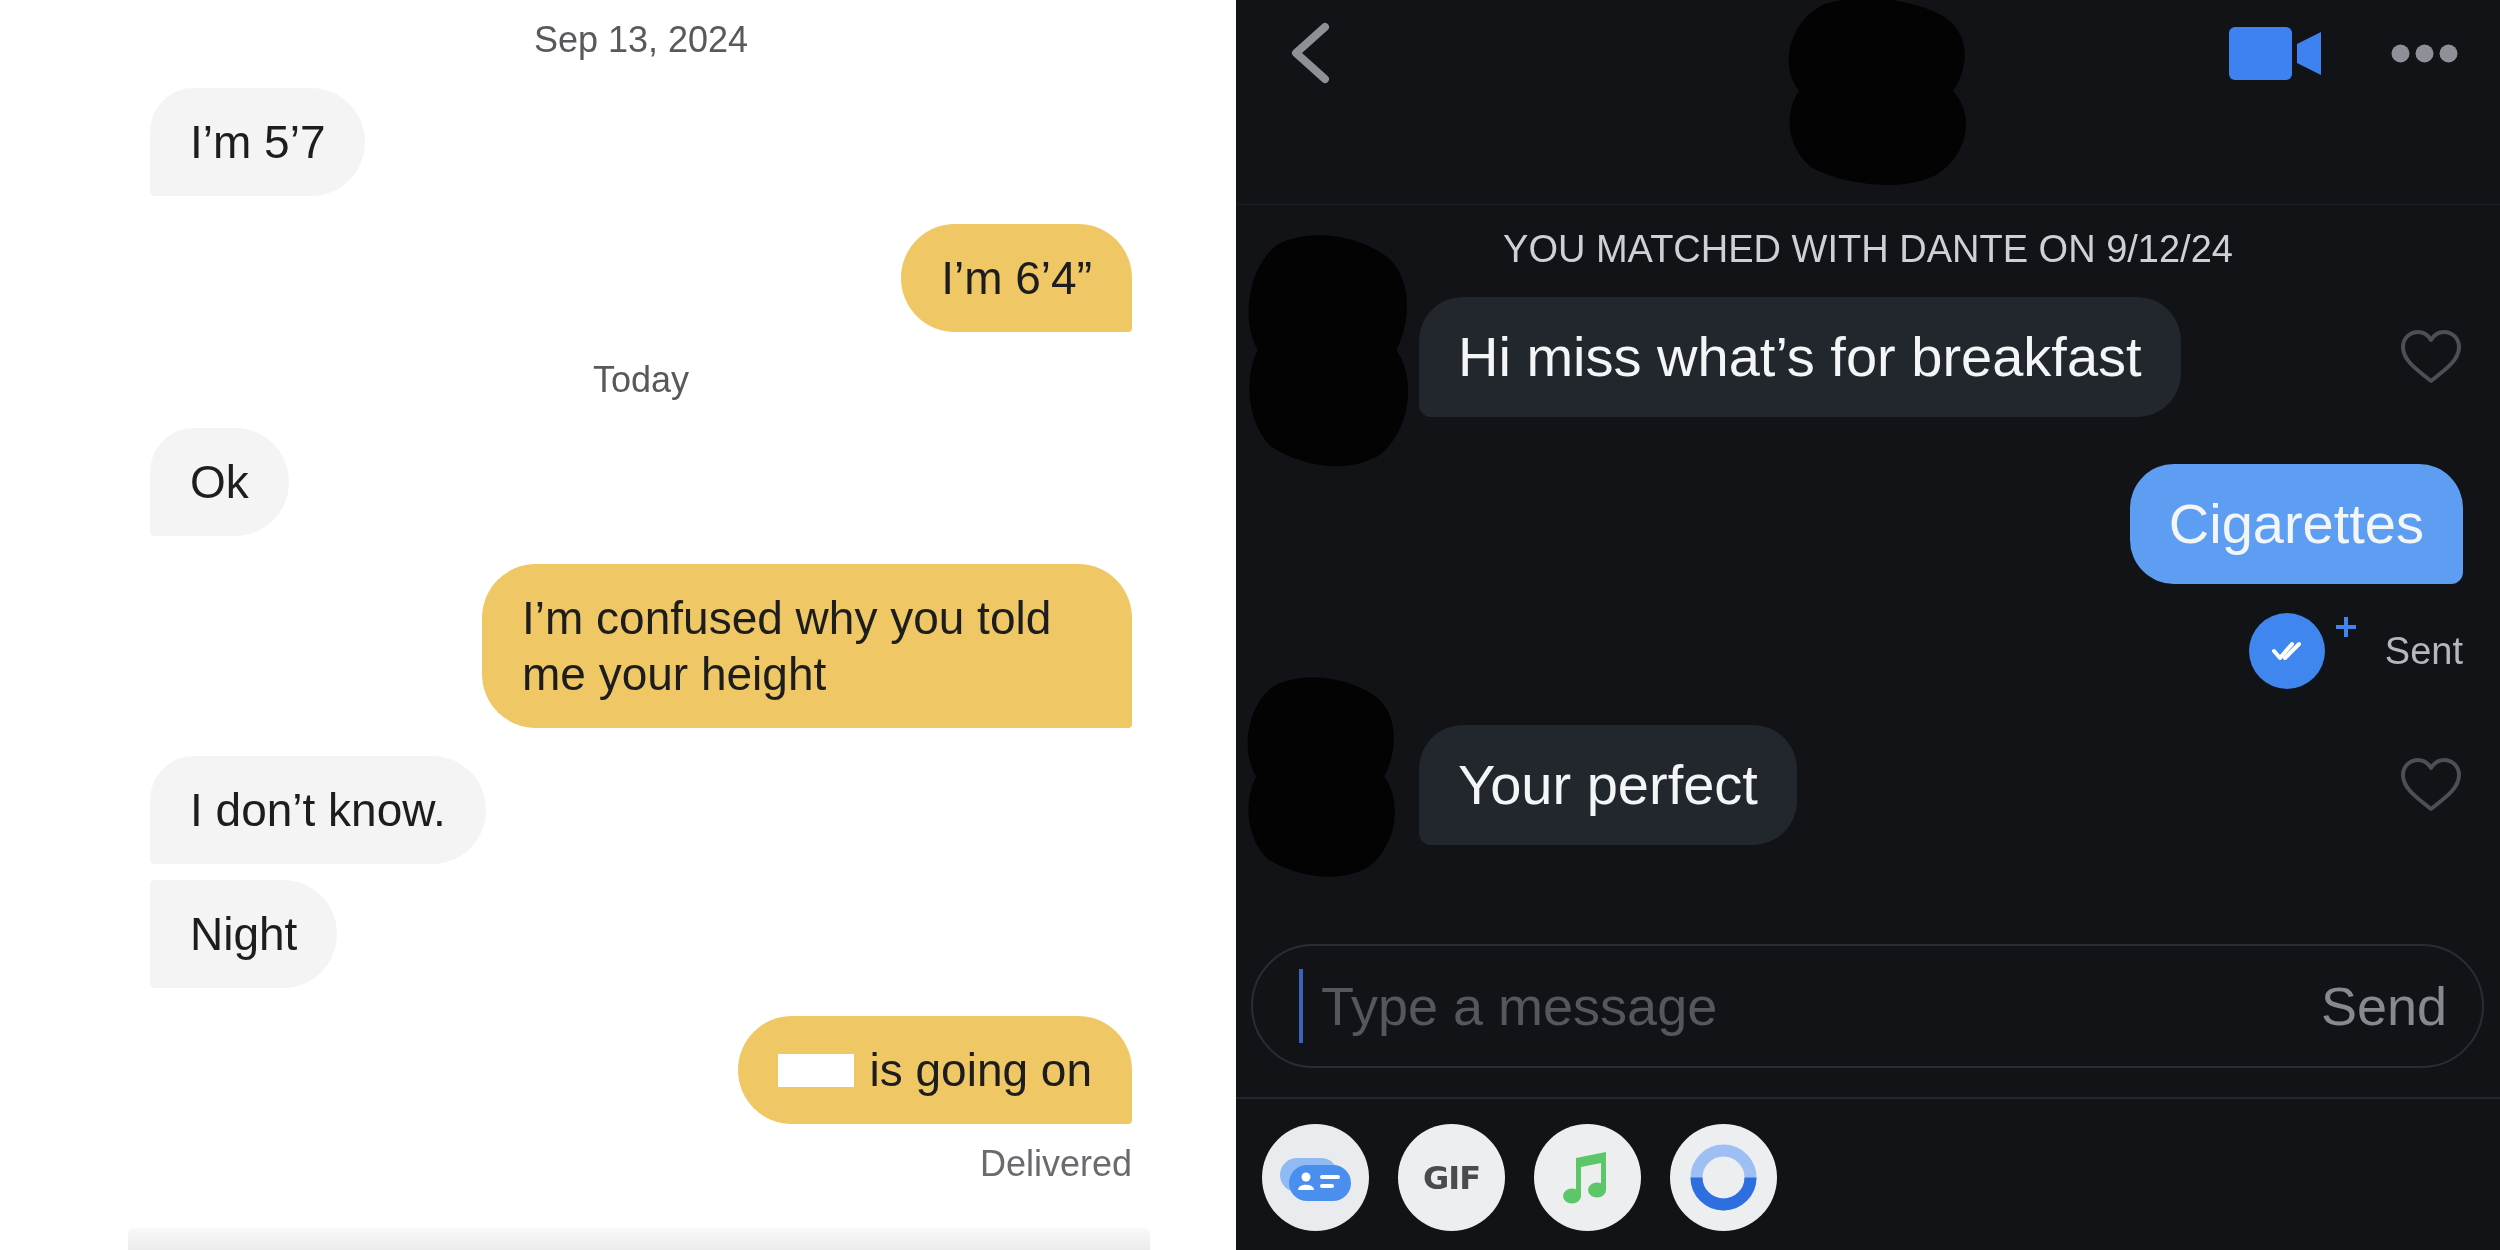  What do you see at coordinates (2296, 524) in the screenshot?
I see `message-bubble: Cigarettes` at bounding box center [2296, 524].